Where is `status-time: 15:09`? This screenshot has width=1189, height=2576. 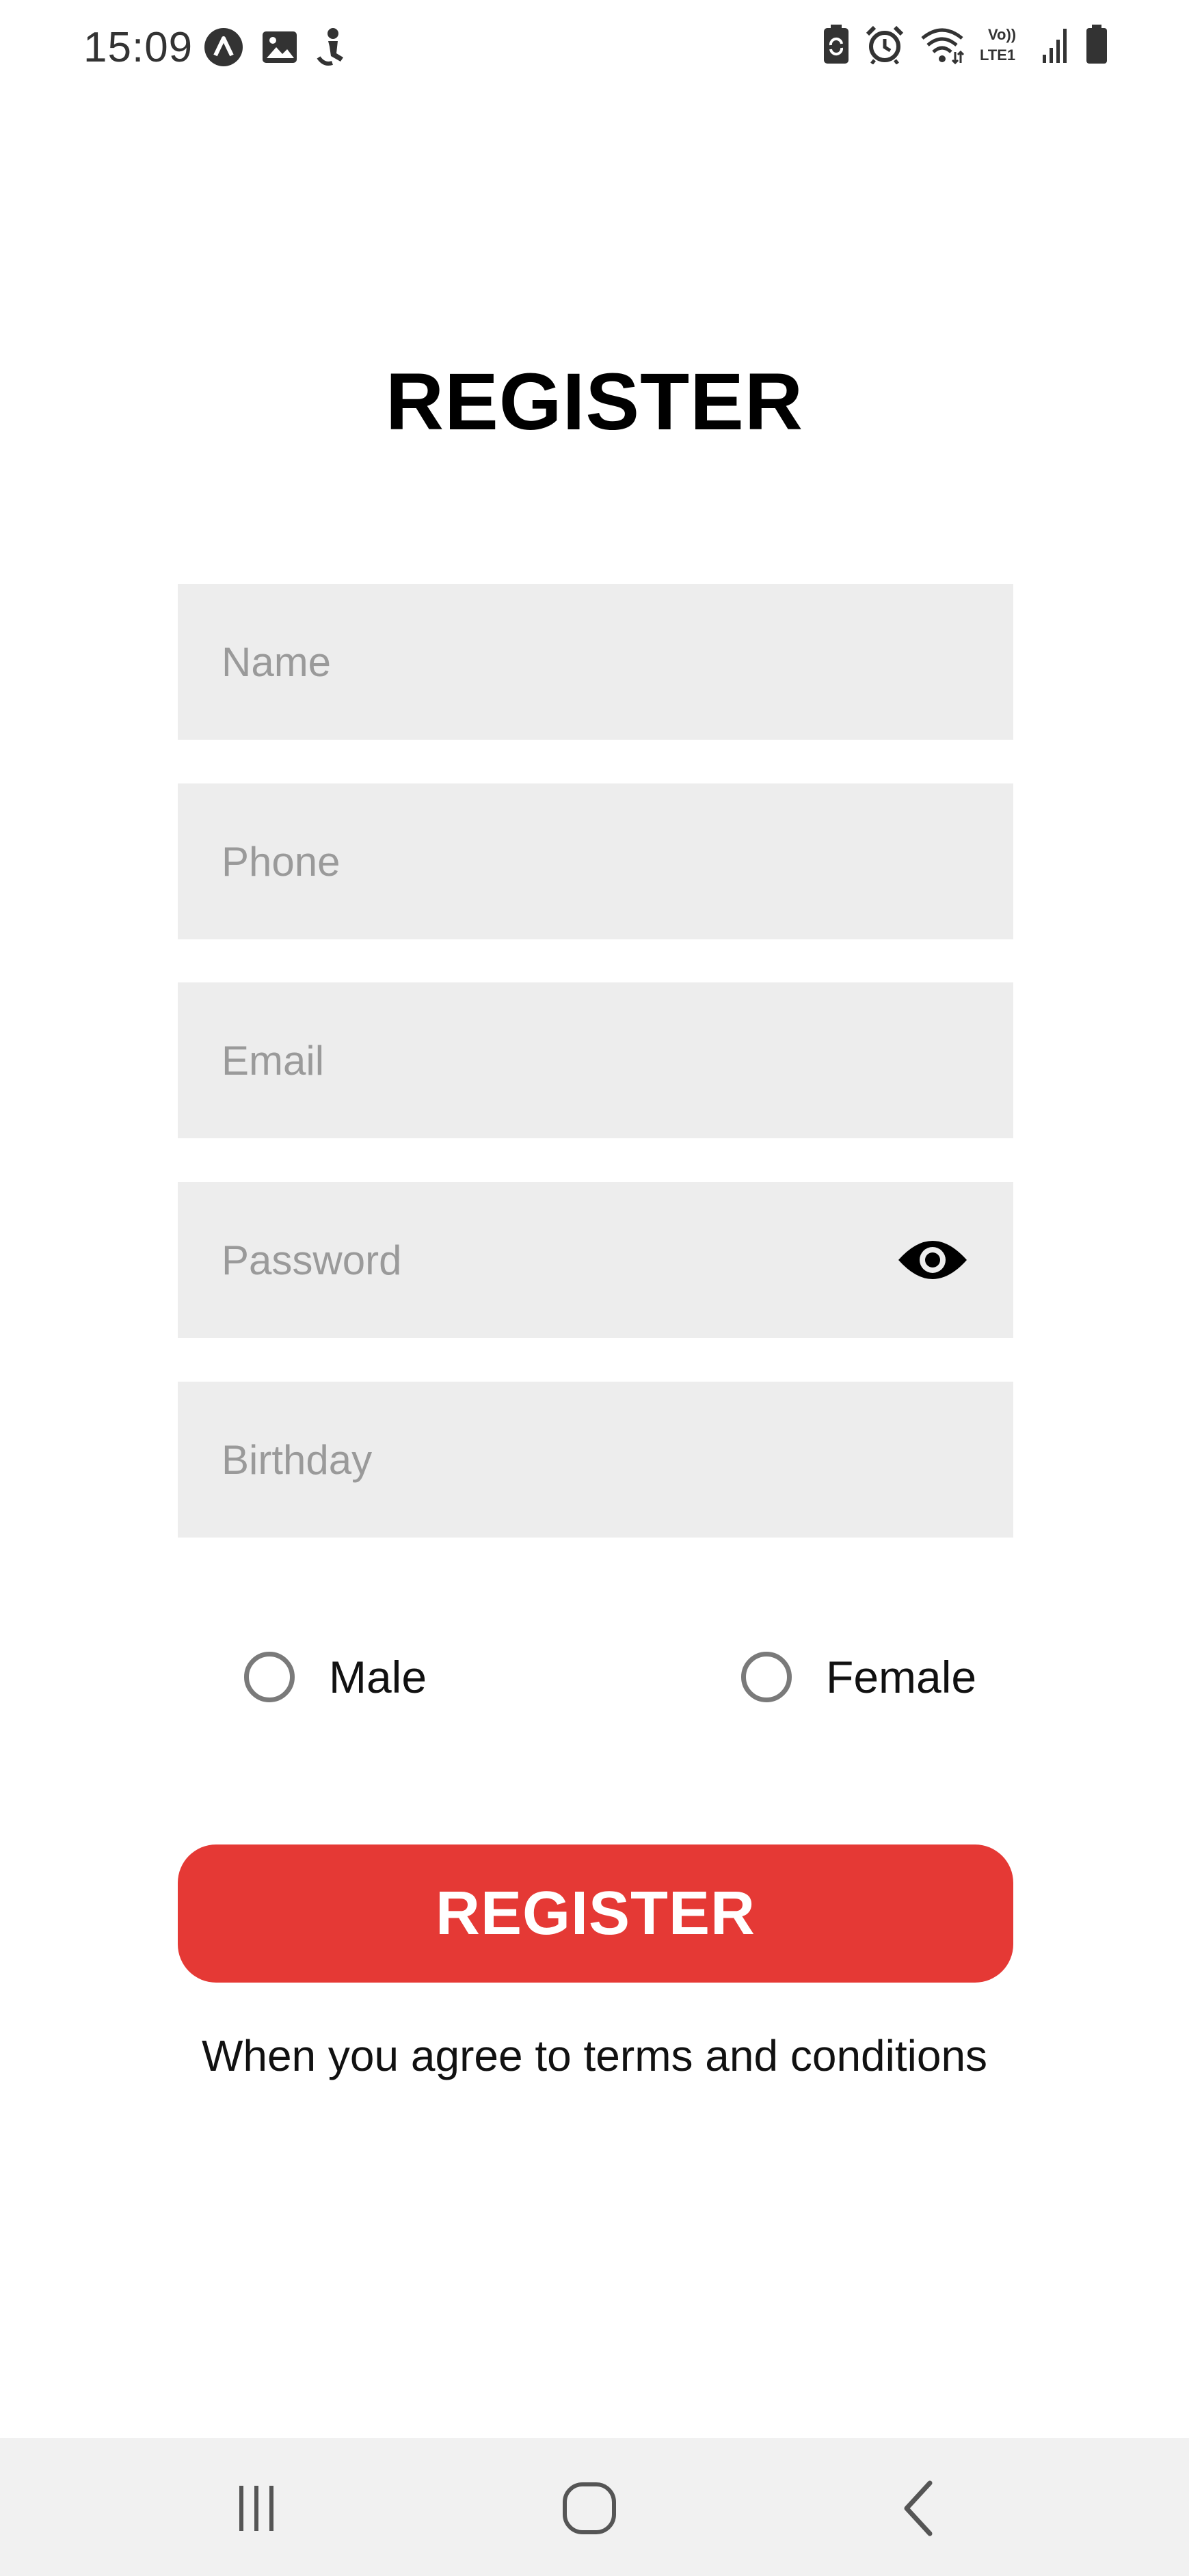 status-time: 15:09 is located at coordinates (138, 47).